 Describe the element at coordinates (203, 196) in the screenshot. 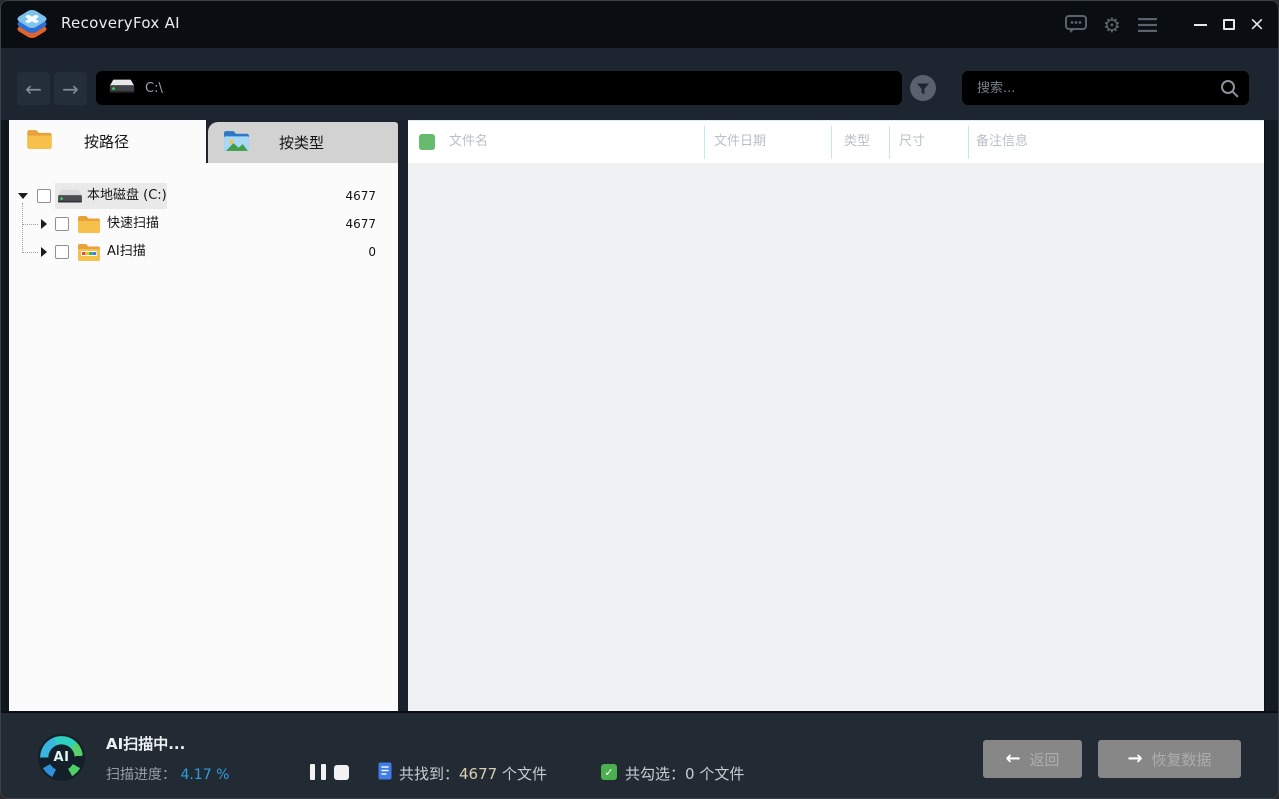

I see `tree-row-local-disk: 本地磁盘 (C:) 4677` at that location.